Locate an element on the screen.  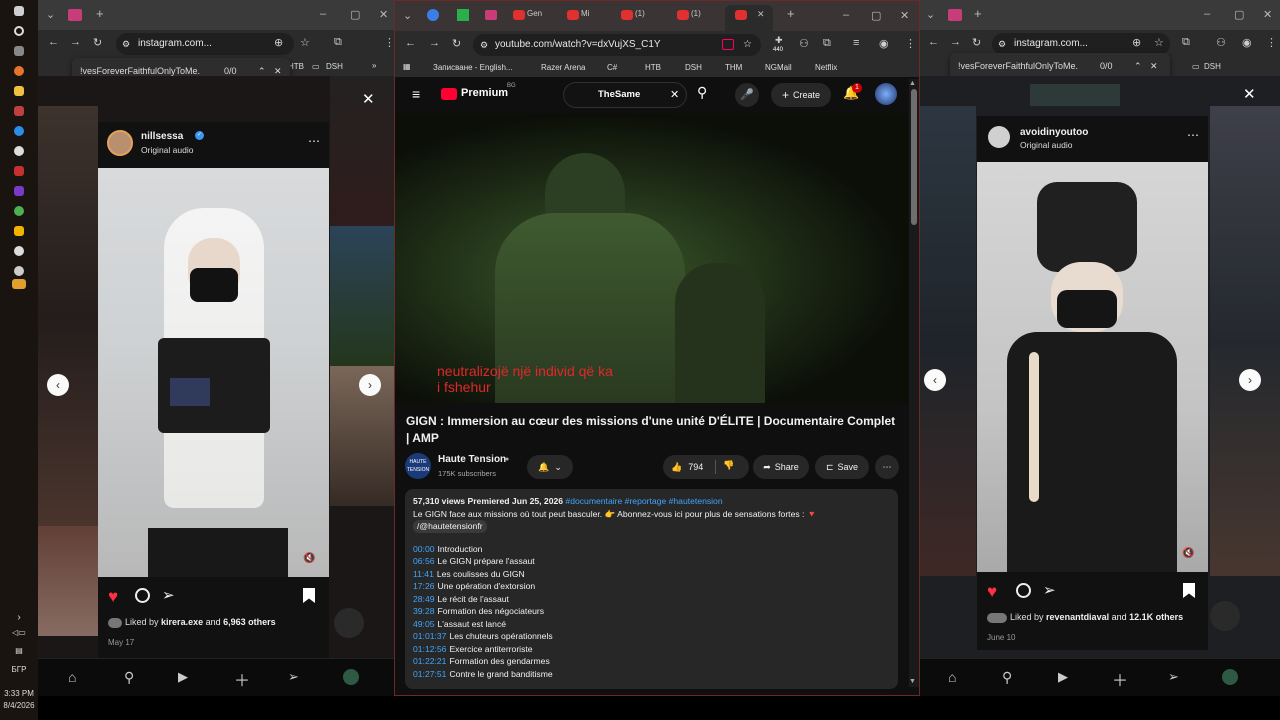
like-heart-icon: ♥ is located at coordinates (992, 592).